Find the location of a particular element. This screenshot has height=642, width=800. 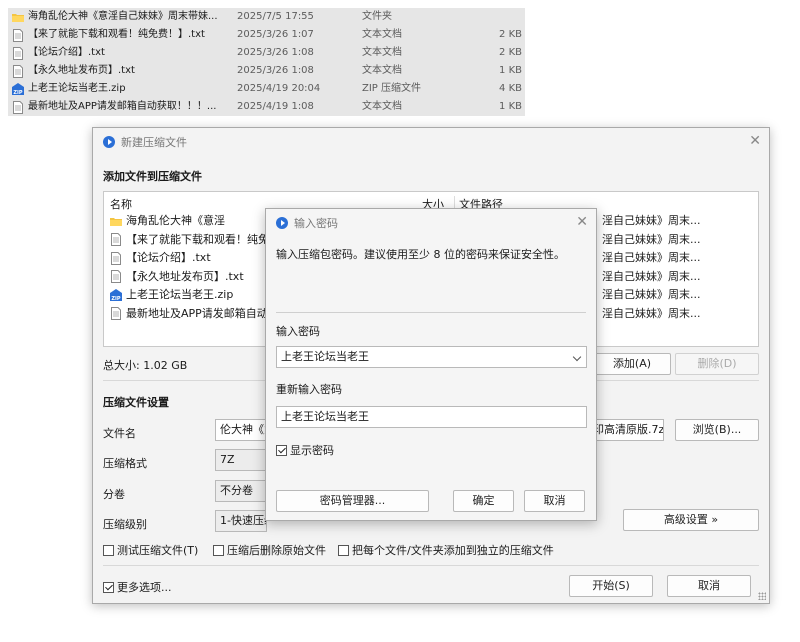

resize-grip-icon is located at coordinates (762, 596).